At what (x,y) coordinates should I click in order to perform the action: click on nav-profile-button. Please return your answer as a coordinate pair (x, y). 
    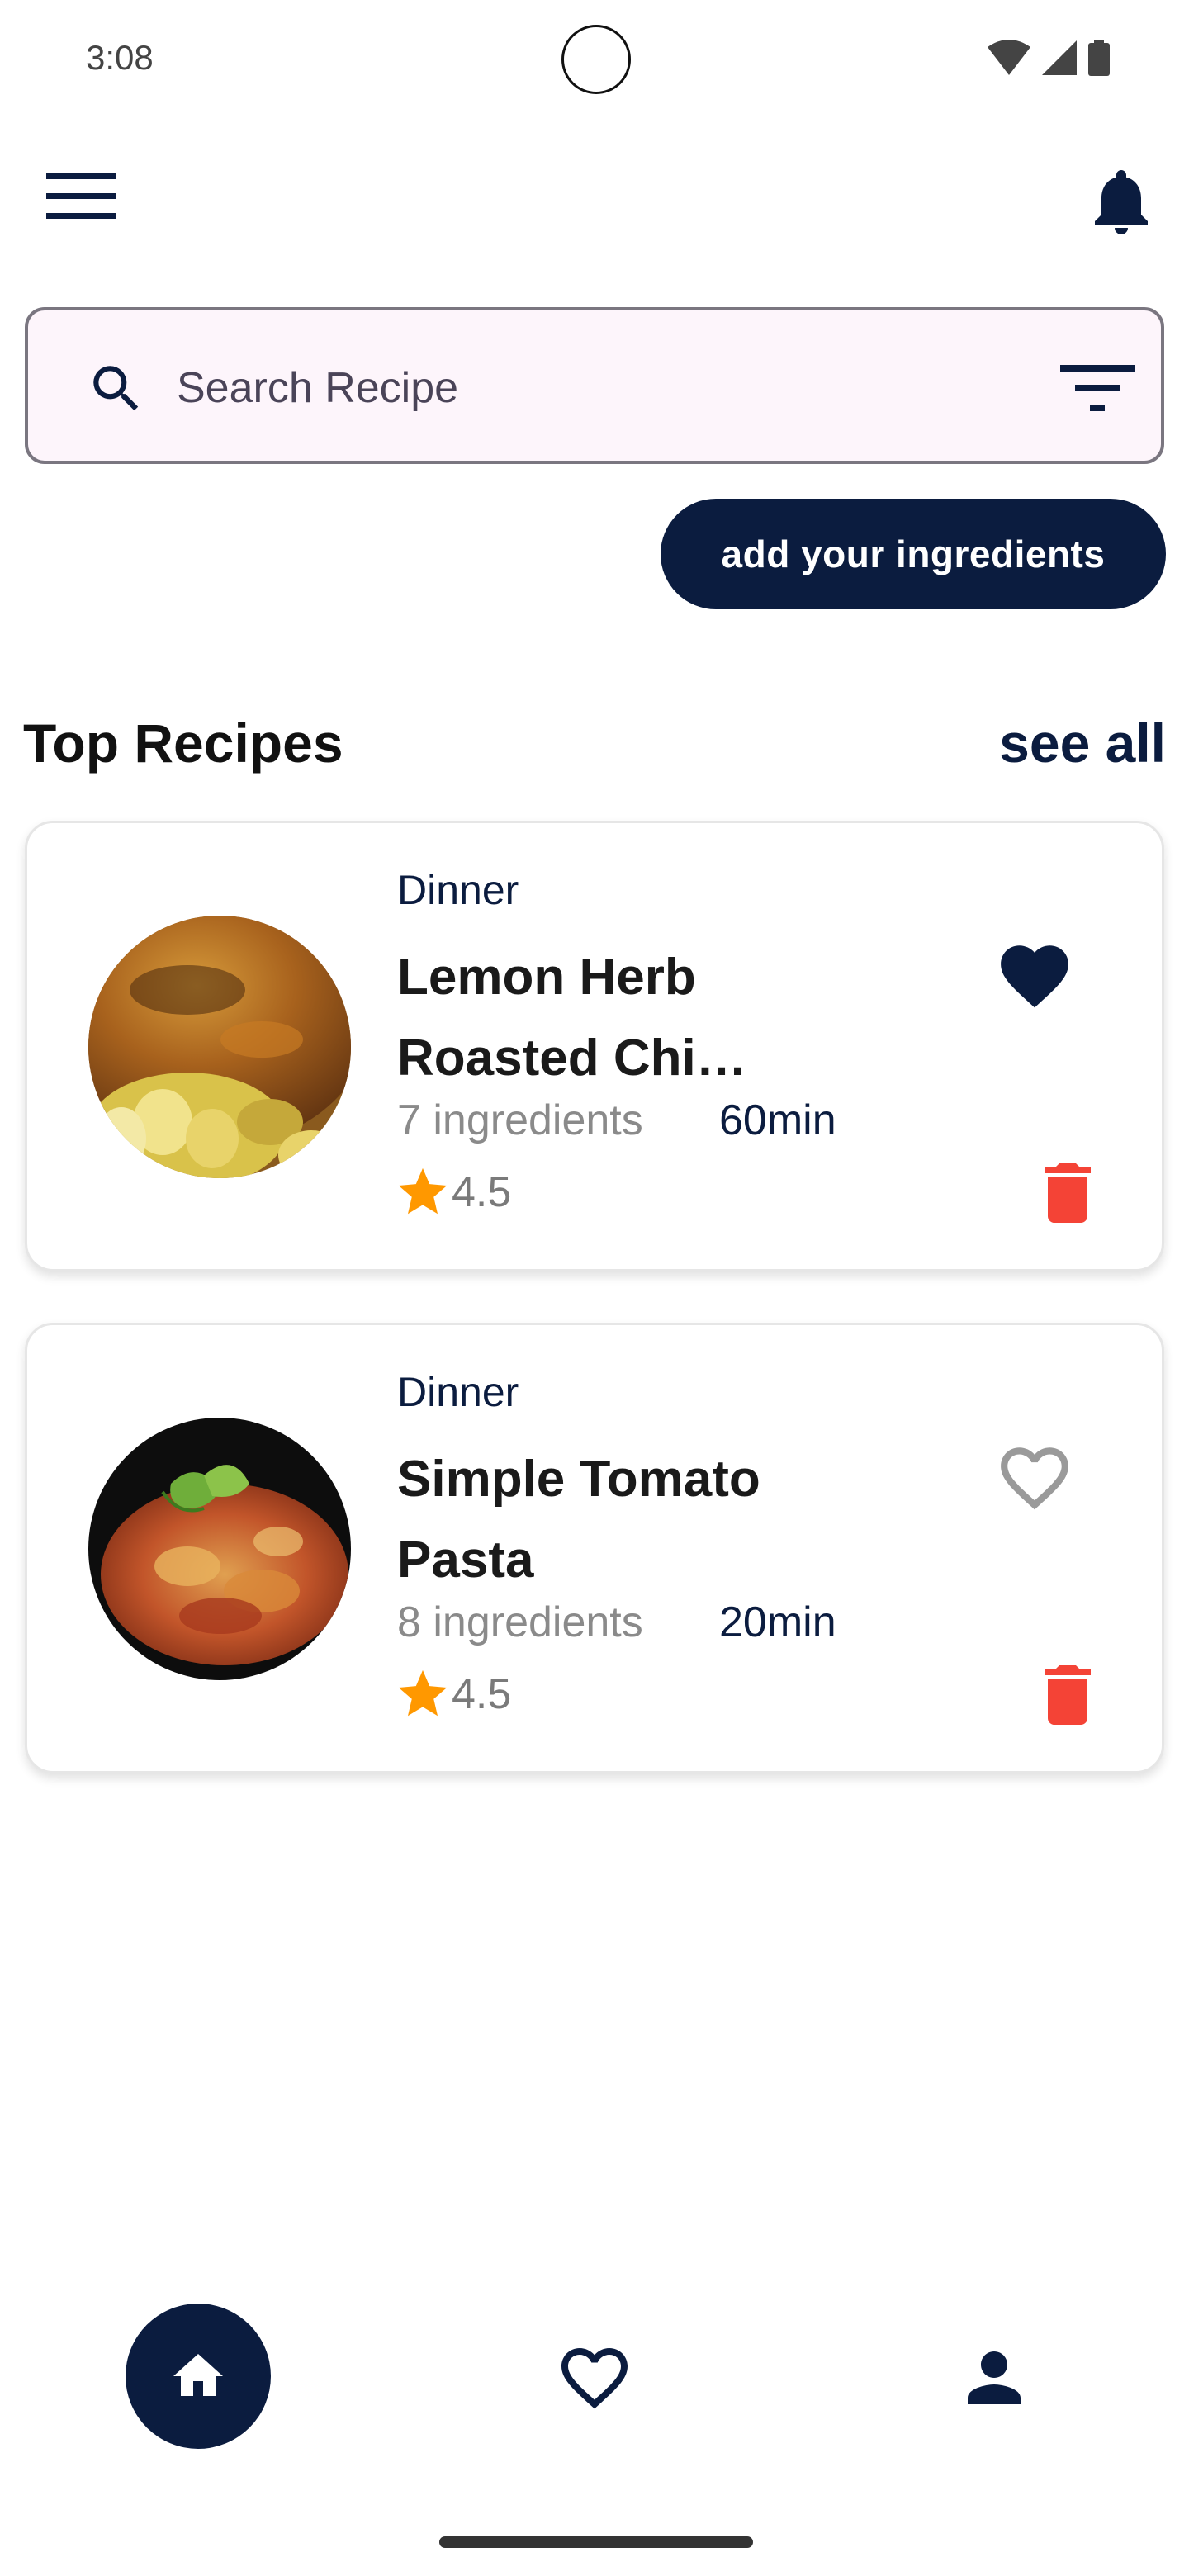
    Looking at the image, I should click on (994, 2377).